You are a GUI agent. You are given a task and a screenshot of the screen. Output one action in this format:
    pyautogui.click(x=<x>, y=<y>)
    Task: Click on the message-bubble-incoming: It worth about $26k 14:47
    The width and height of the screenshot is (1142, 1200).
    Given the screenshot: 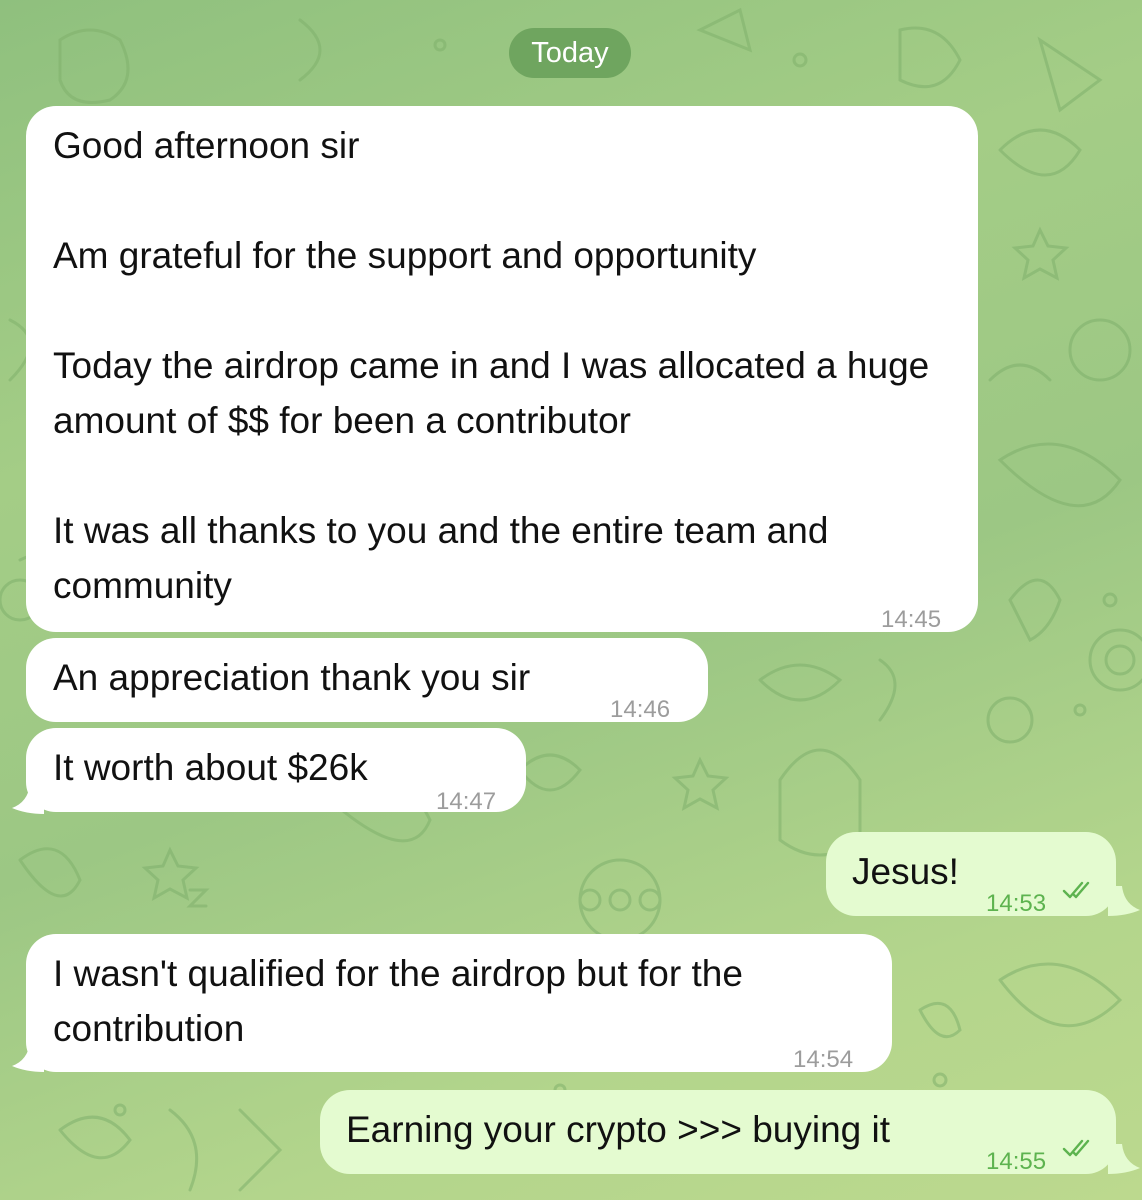 What is the action you would take?
    pyautogui.click(x=276, y=771)
    